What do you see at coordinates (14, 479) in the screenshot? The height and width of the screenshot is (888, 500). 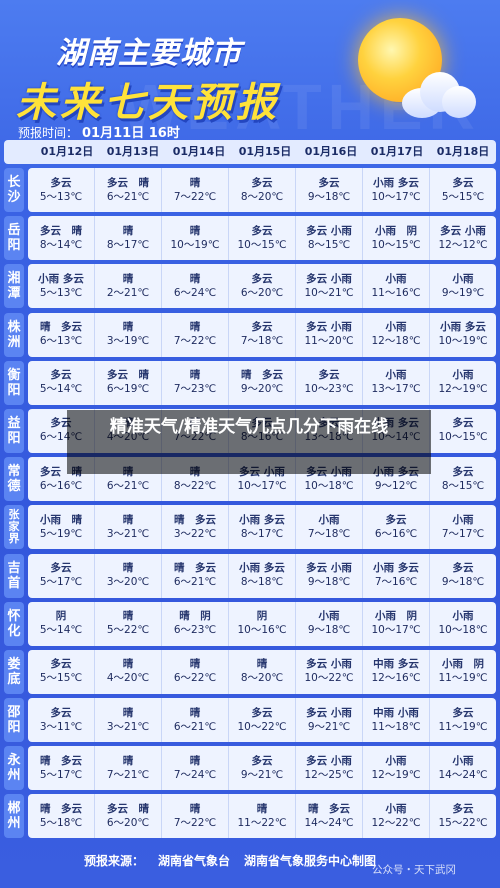 I see `city-name: 常德` at bounding box center [14, 479].